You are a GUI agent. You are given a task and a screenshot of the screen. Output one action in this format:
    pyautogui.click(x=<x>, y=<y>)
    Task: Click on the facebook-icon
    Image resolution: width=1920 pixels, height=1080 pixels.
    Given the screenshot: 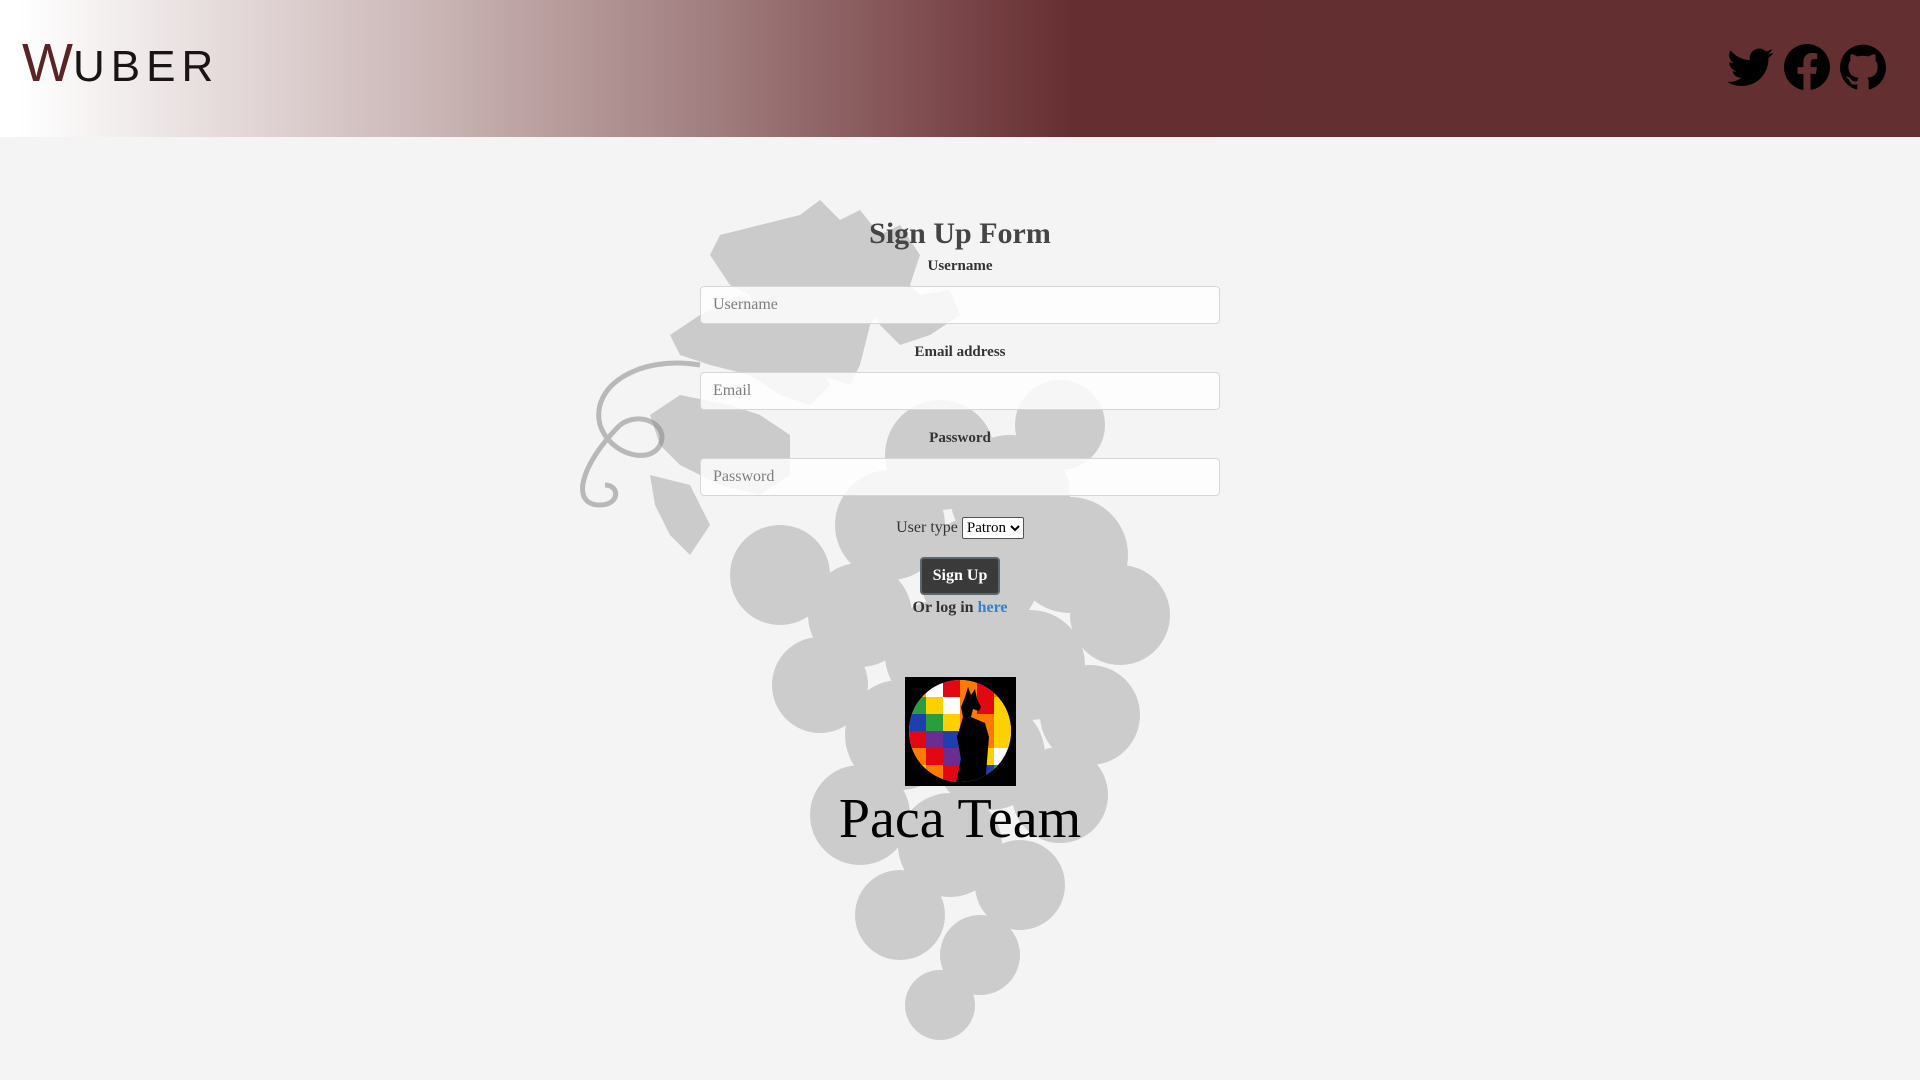 What is the action you would take?
    pyautogui.click(x=1807, y=67)
    